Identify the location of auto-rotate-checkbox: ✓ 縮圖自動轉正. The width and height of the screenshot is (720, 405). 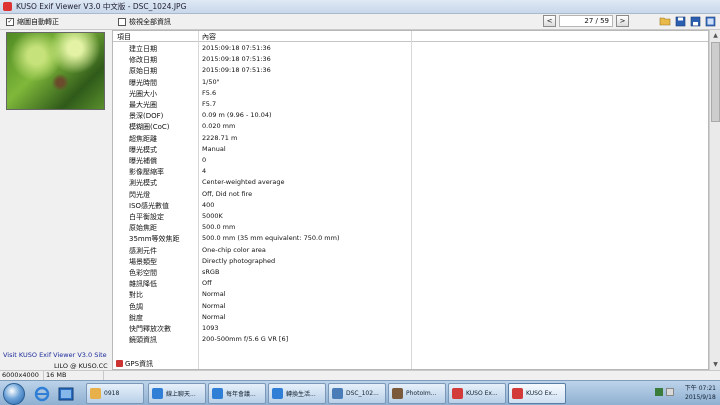
(32, 22).